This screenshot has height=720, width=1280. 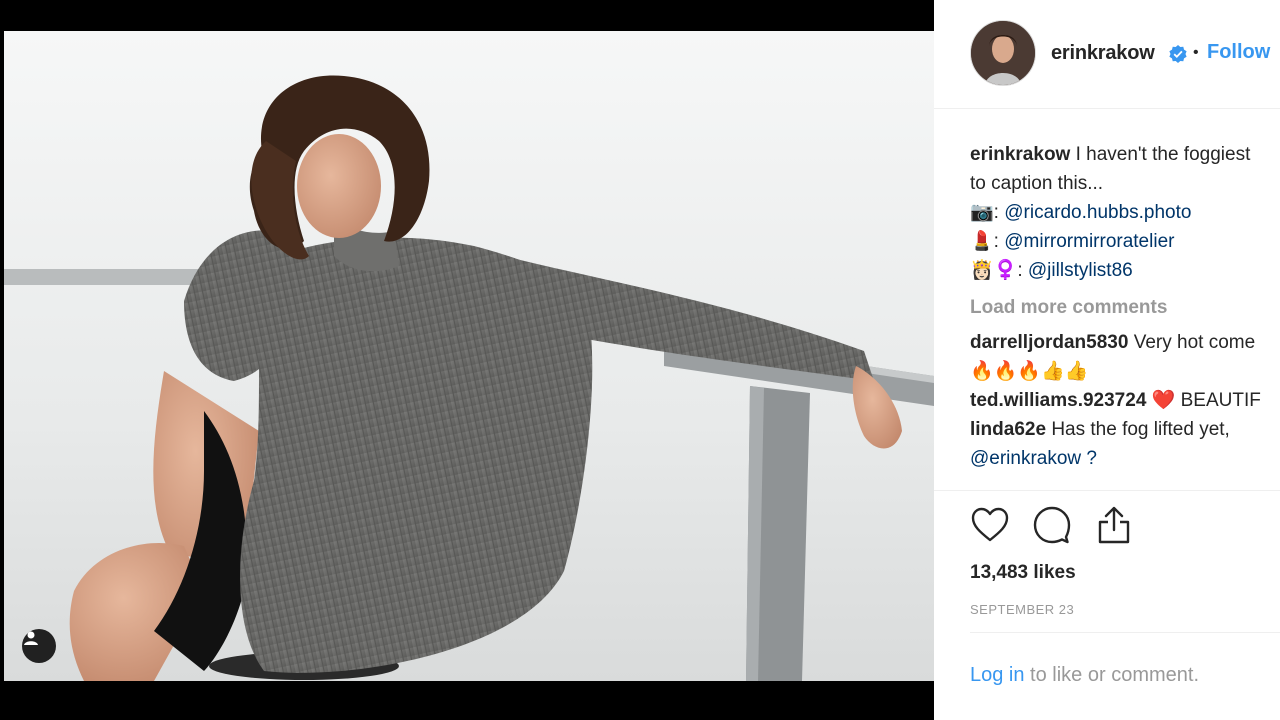 I want to click on camera-emoji: 📷, so click(x=982, y=212).